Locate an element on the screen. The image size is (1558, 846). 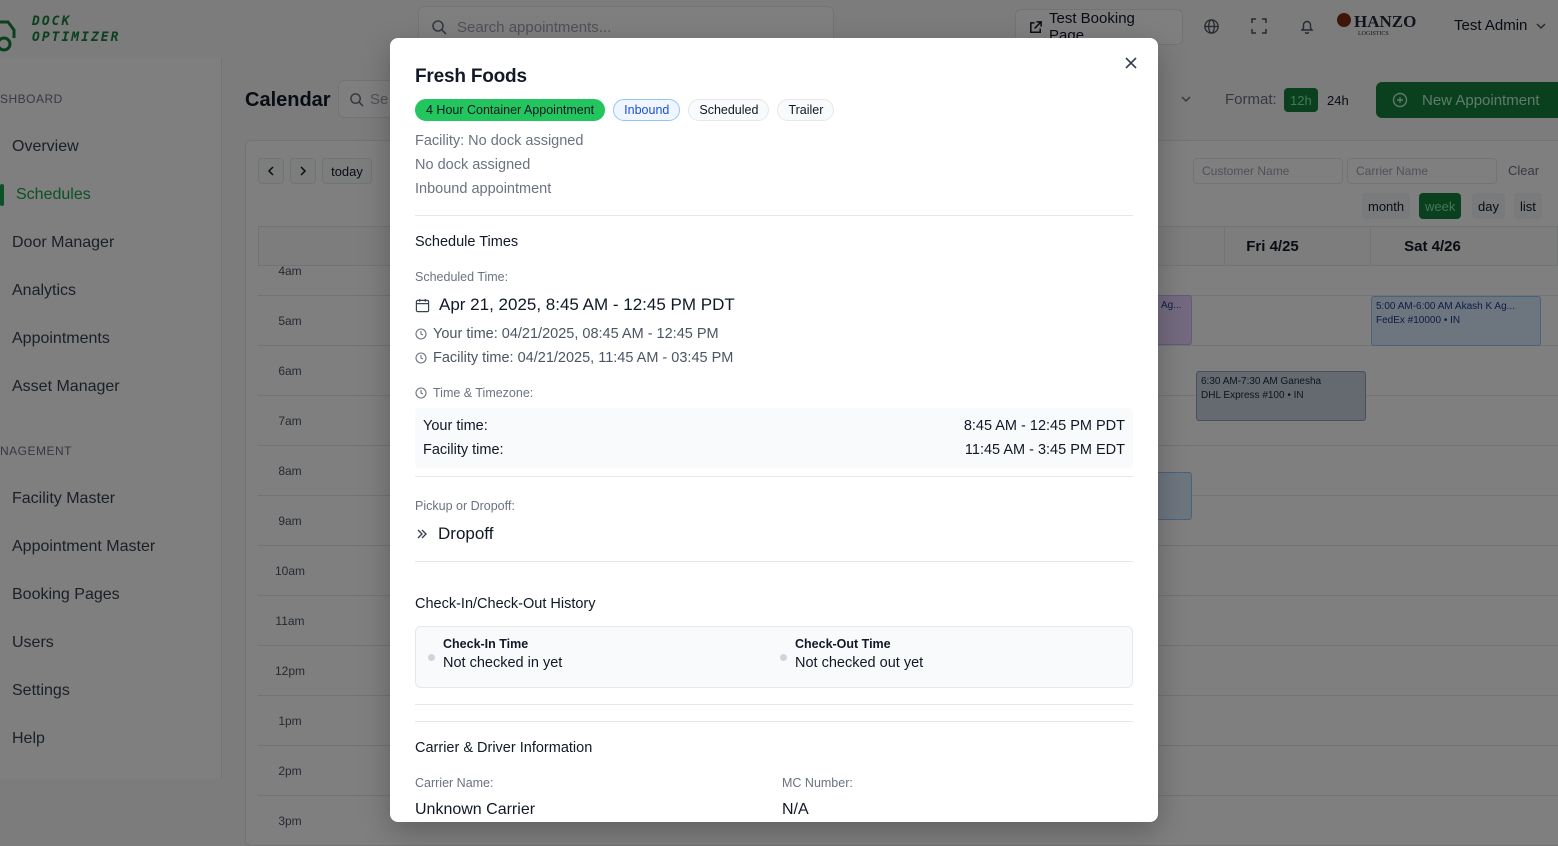
time-timezone-label: Time & Timezone: is located at coordinates (474, 393).